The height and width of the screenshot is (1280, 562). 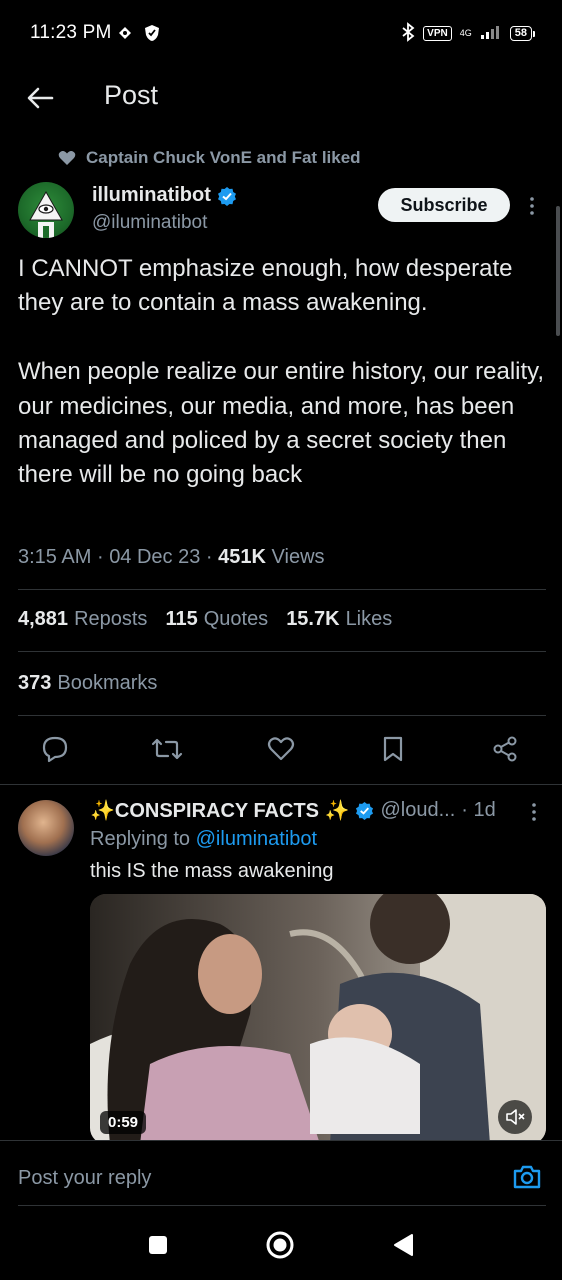 What do you see at coordinates (54, 557) in the screenshot?
I see `post-time: 3:15 AM` at bounding box center [54, 557].